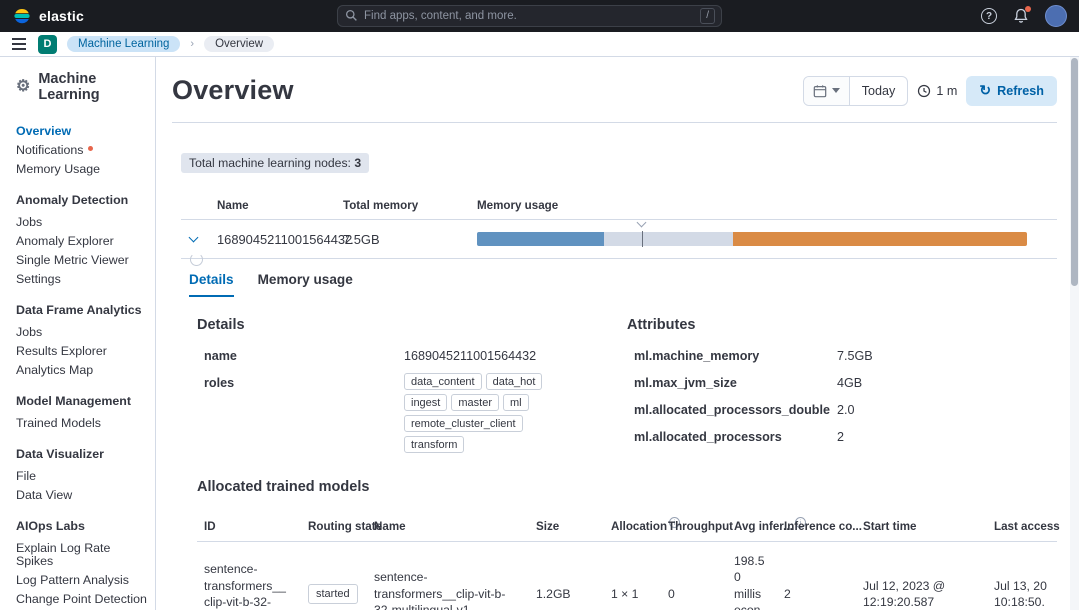 The height and width of the screenshot is (610, 1079). I want to click on col-routing-state: Routing state, so click(341, 527).